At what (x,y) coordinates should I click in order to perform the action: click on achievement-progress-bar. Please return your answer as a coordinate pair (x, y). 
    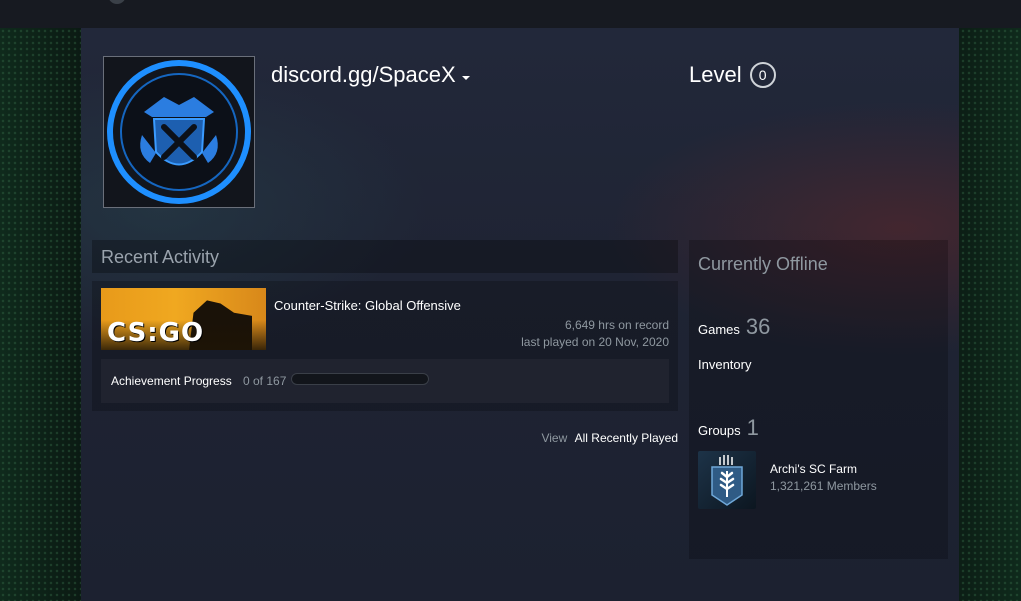
    Looking at the image, I should click on (360, 379).